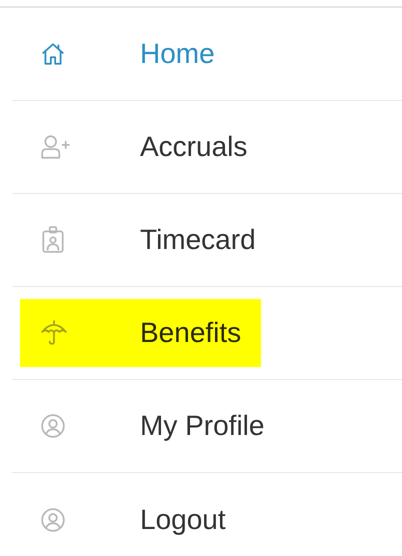  What do you see at coordinates (141, 333) in the screenshot?
I see `menu-item: Benefits` at bounding box center [141, 333].